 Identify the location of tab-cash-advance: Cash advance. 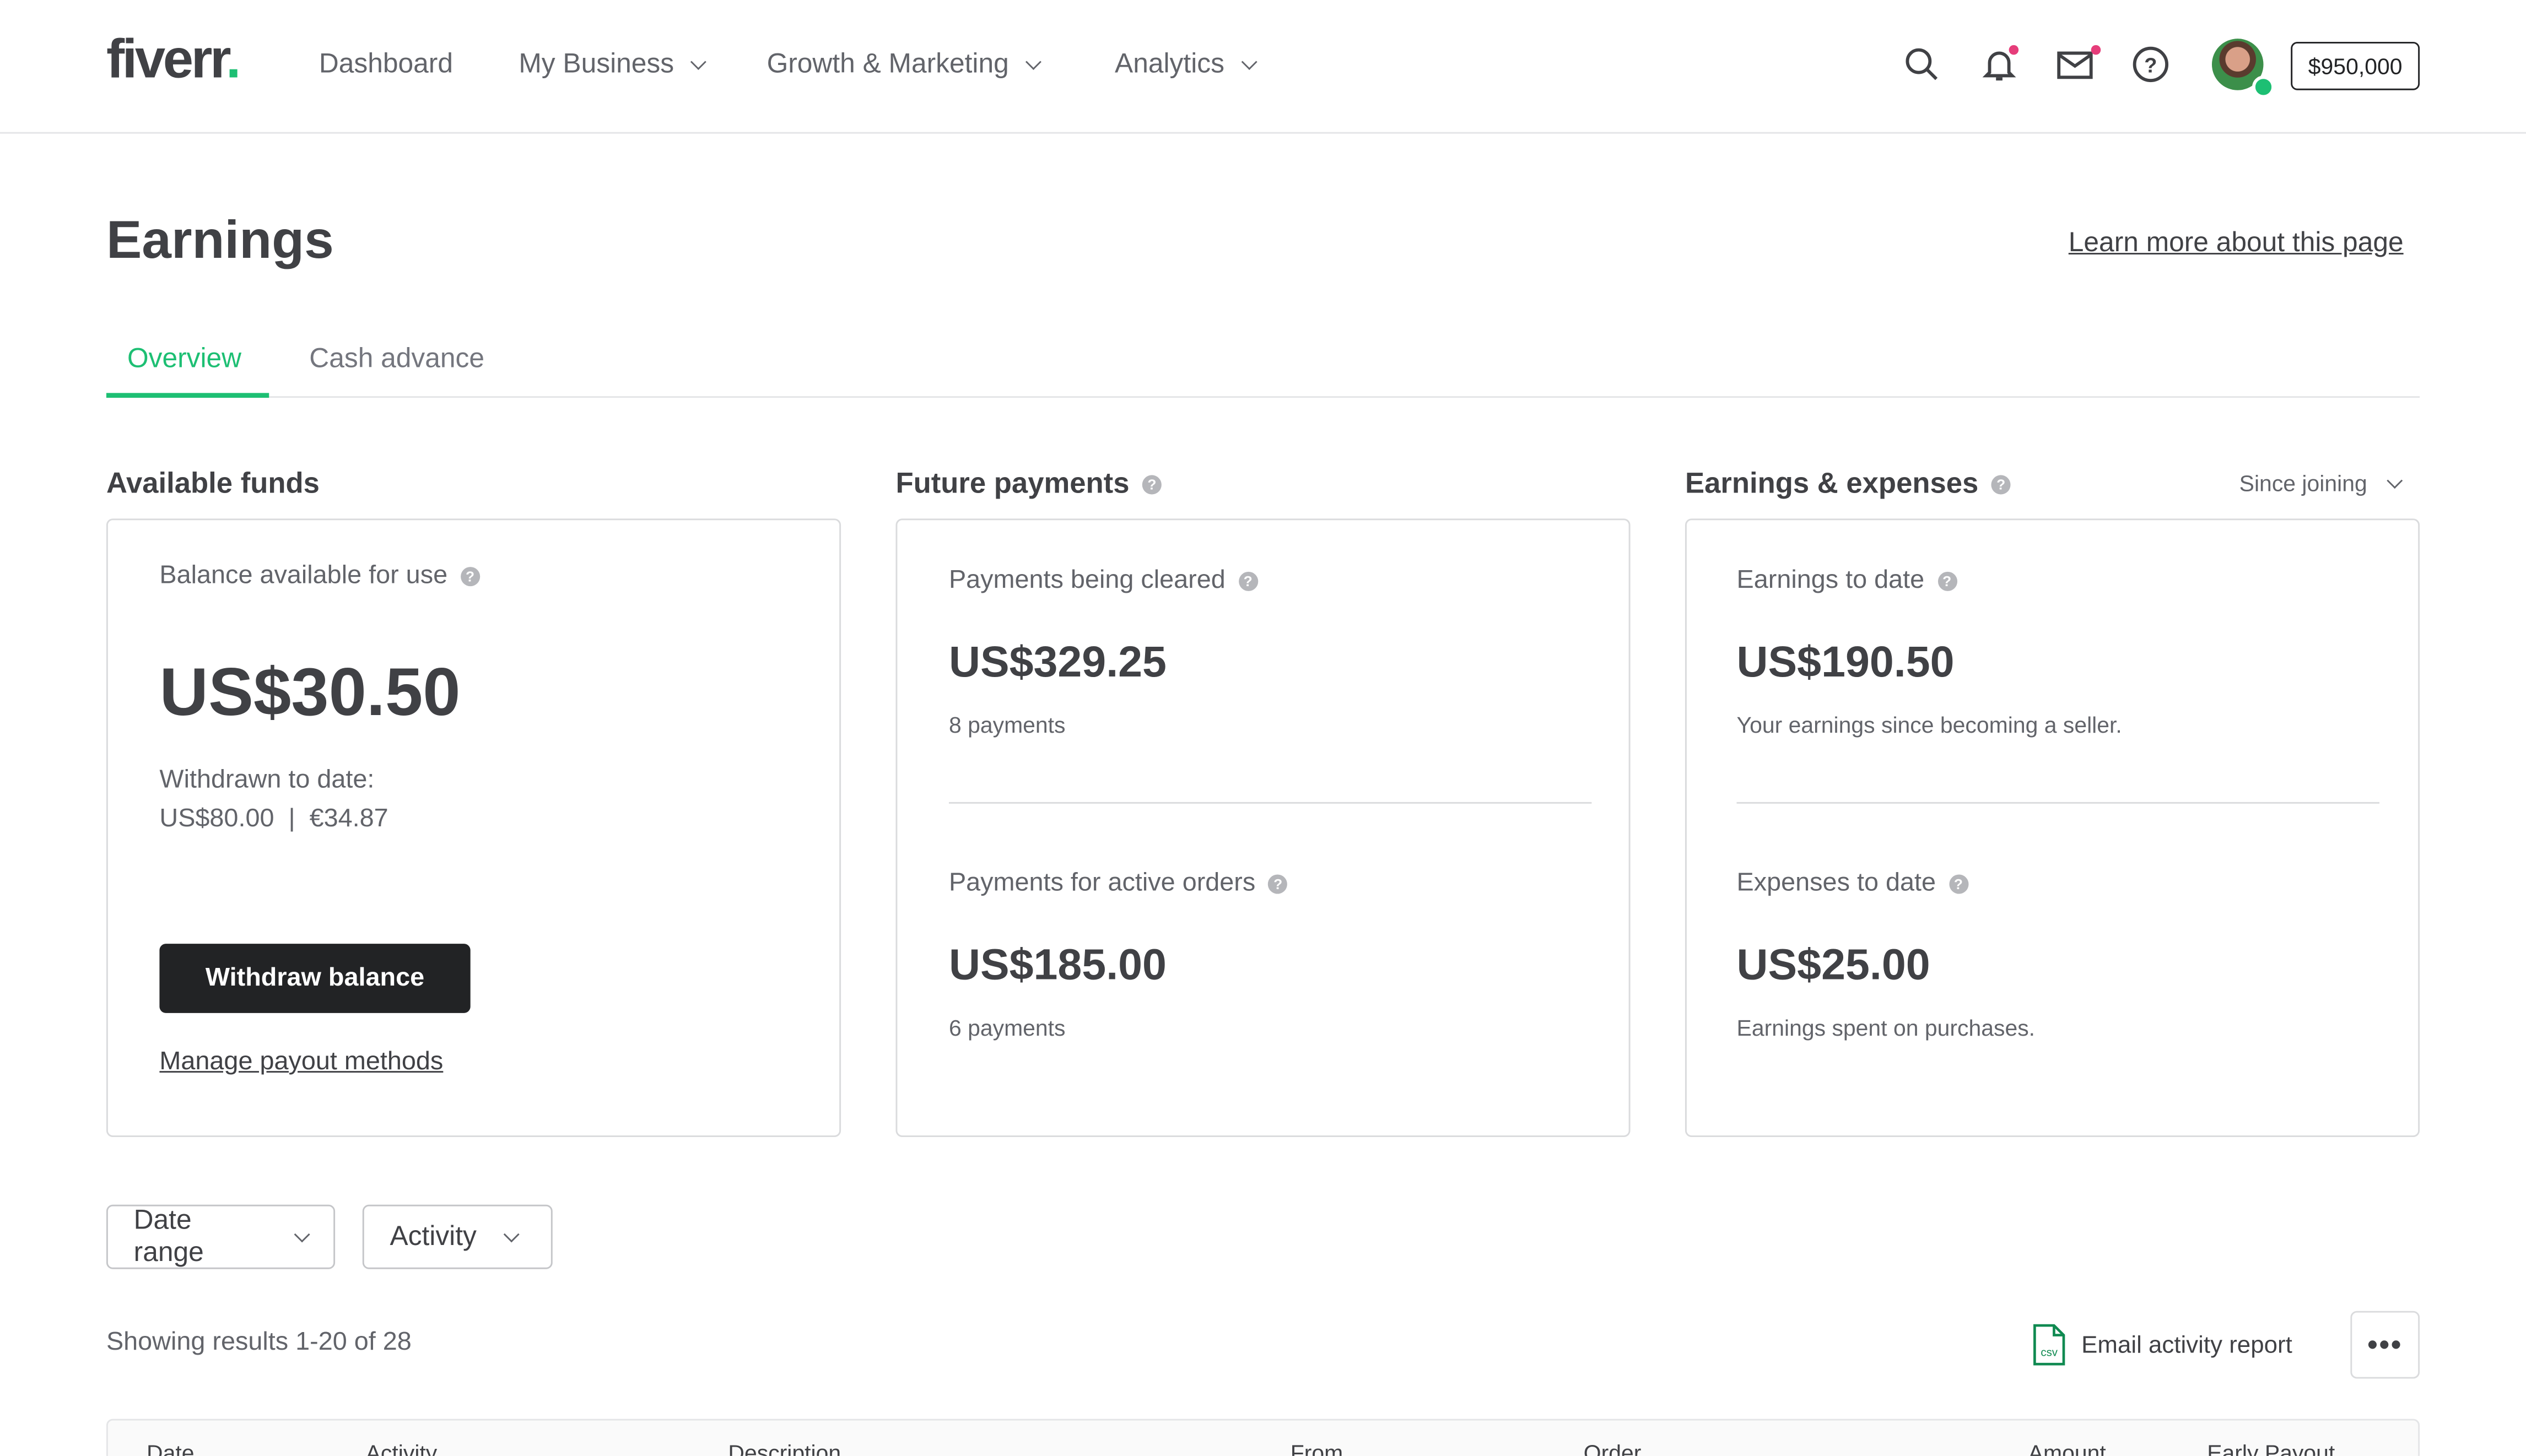
(396, 359).